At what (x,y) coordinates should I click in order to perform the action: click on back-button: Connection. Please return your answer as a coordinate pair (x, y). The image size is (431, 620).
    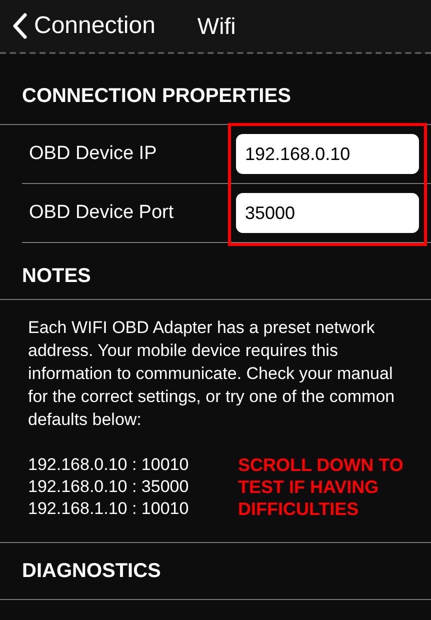
    Looking at the image, I should click on (84, 26).